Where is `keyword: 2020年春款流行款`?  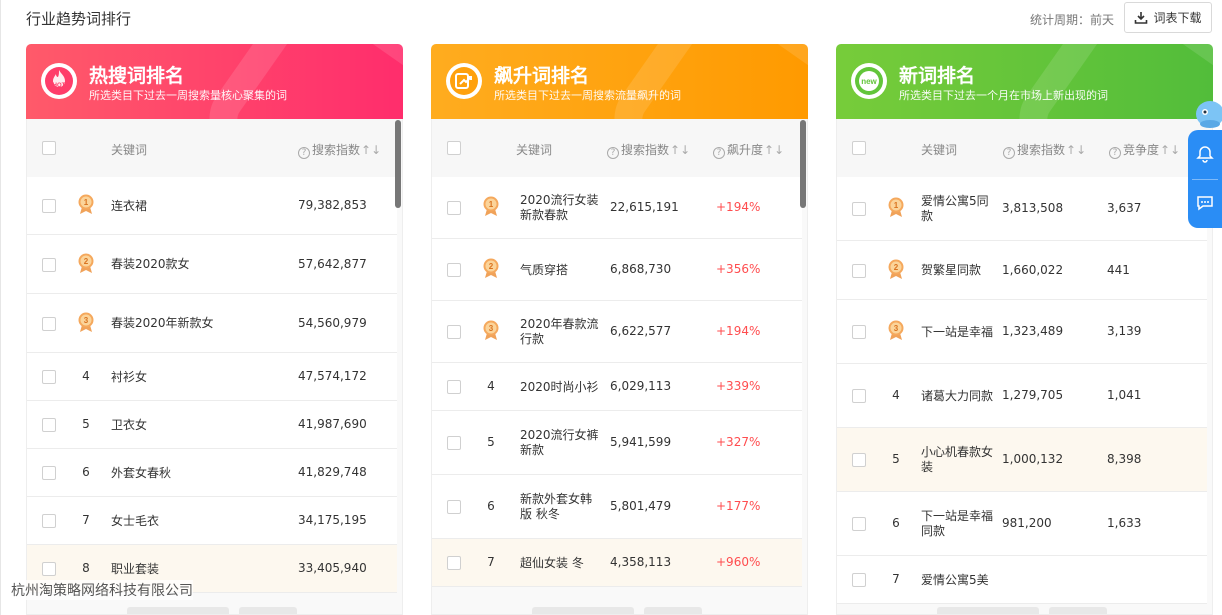
keyword: 2020年春款流行款 is located at coordinates (560, 332).